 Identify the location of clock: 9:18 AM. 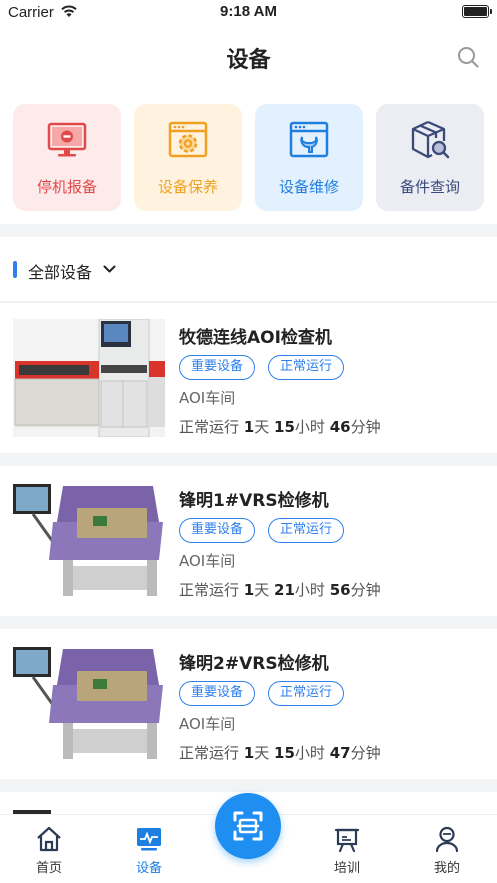
(248, 11).